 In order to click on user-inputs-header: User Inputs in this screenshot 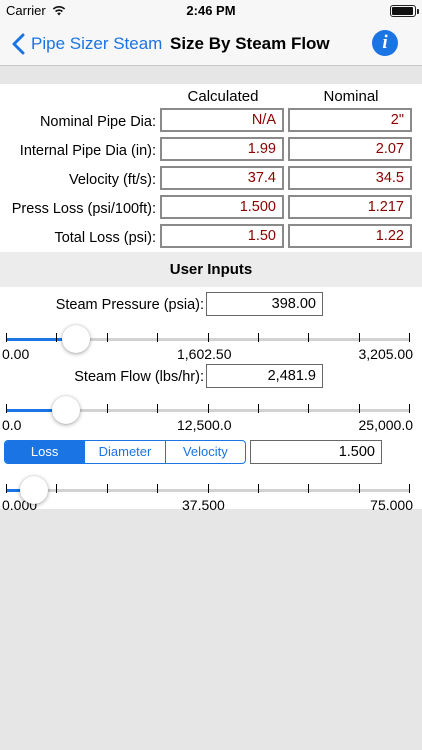, I will do `click(211, 269)`.